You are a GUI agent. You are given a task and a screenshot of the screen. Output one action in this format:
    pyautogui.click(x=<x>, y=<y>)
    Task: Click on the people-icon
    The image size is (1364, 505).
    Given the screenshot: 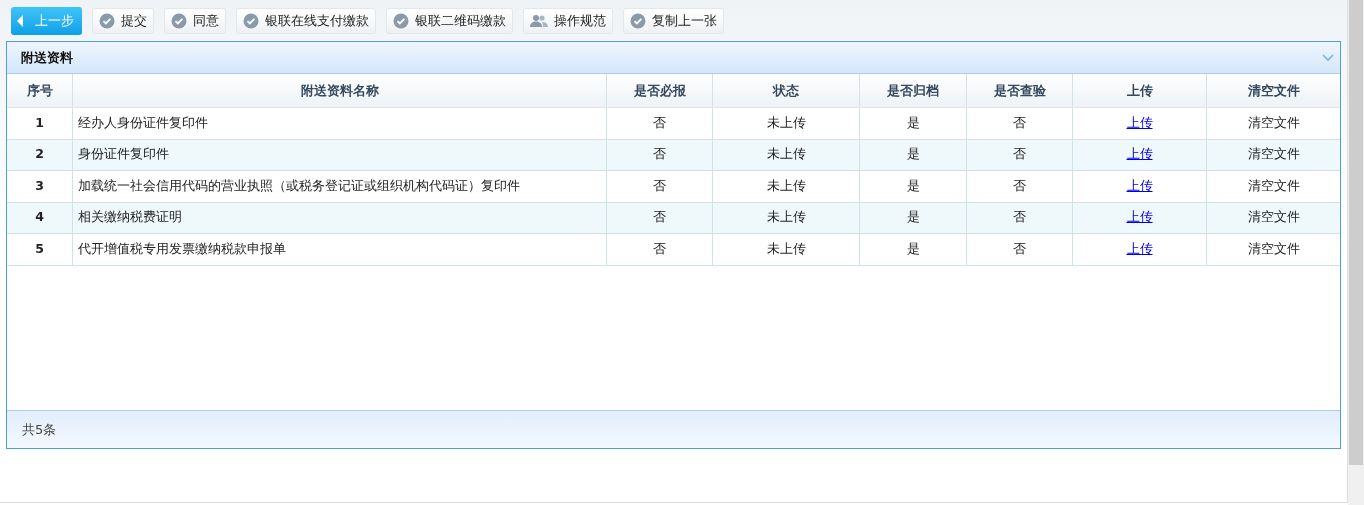 What is the action you would take?
    pyautogui.click(x=539, y=20)
    